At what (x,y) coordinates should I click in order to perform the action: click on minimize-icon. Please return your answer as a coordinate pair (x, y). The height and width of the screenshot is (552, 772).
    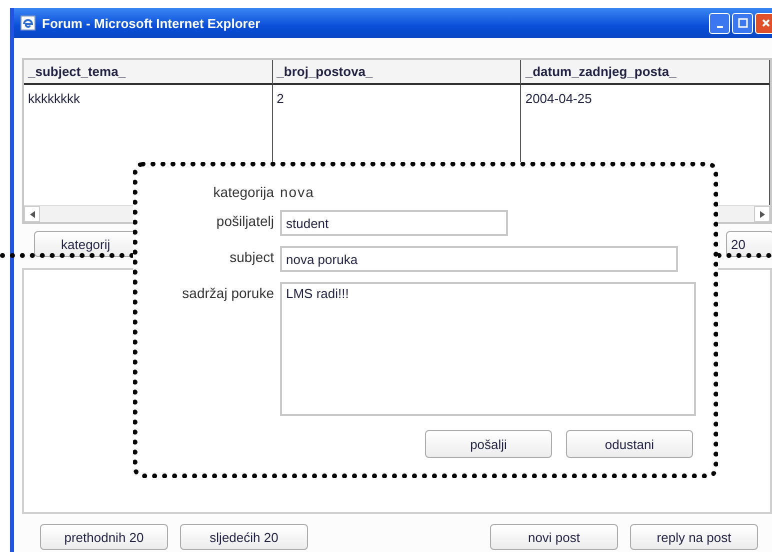
    Looking at the image, I should click on (719, 27).